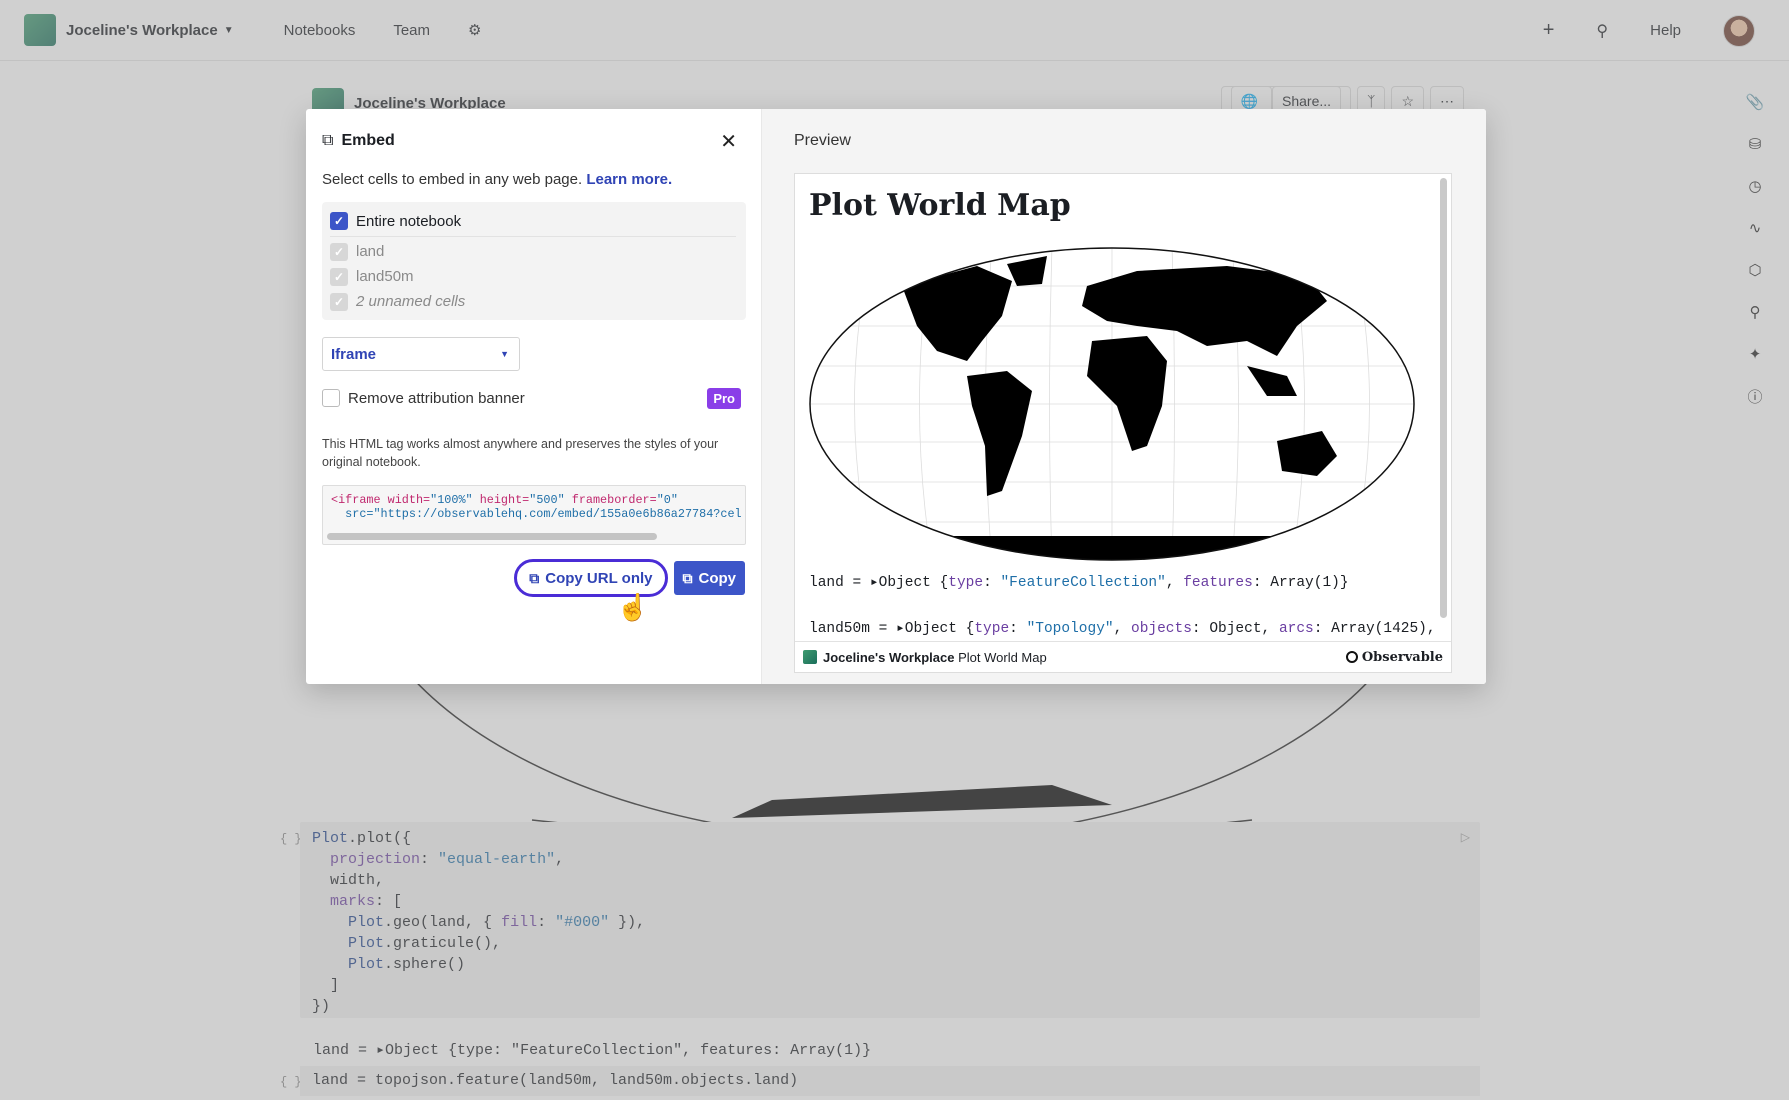 This screenshot has height=1100, width=1789. I want to click on observable-logo-icon, so click(1351, 657).